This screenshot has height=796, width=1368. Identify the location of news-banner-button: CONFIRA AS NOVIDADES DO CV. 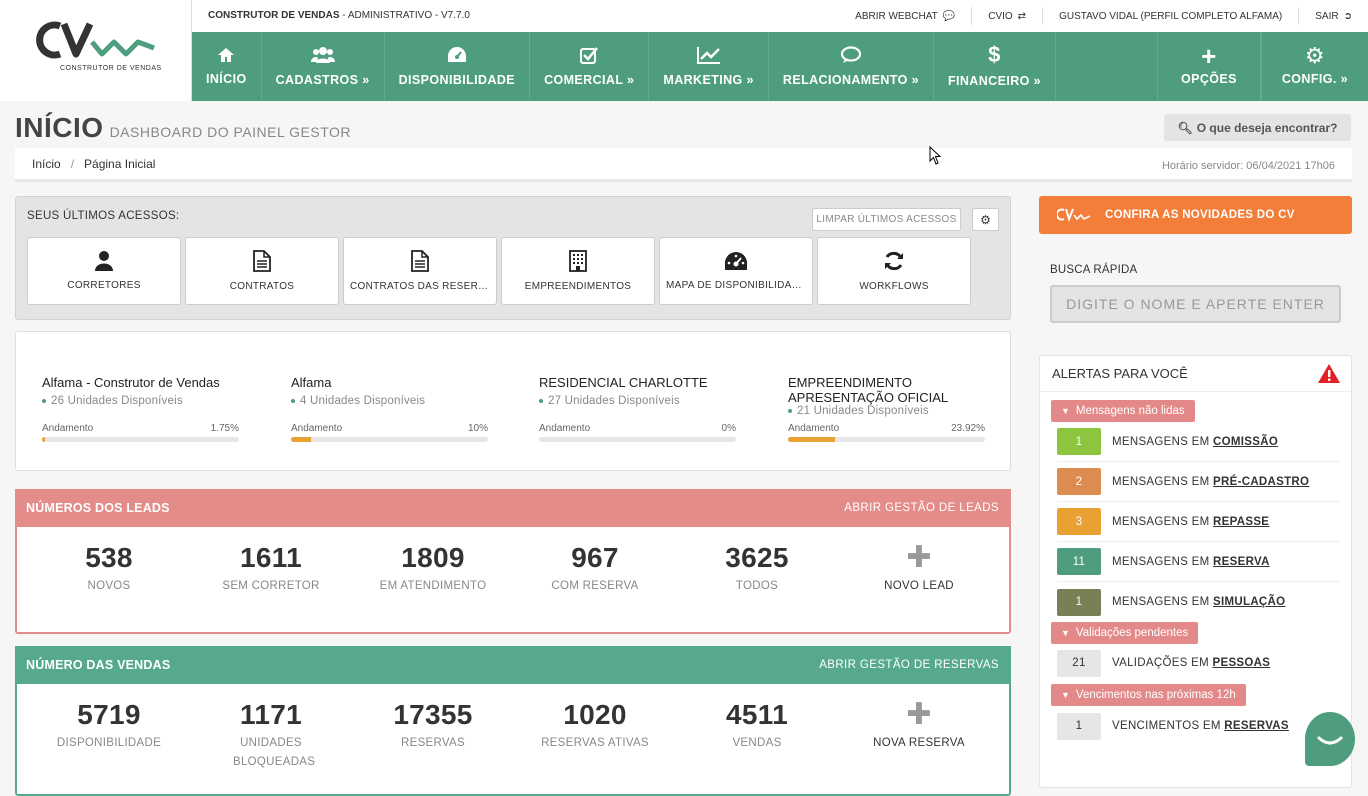
(1195, 215).